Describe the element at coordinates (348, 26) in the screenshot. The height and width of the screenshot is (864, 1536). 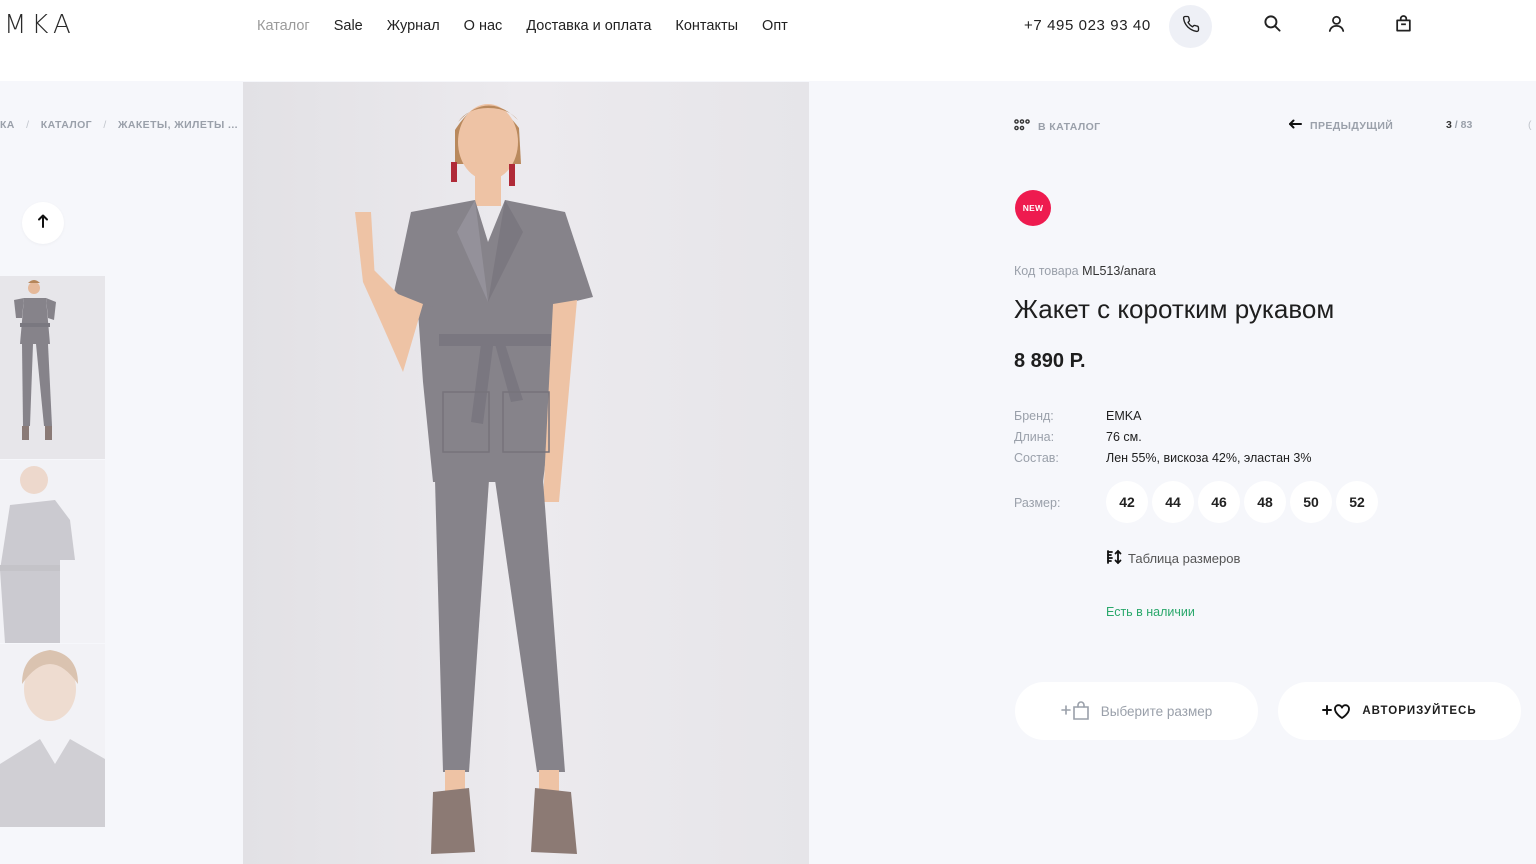
I see `nav-sale: Sale` at that location.